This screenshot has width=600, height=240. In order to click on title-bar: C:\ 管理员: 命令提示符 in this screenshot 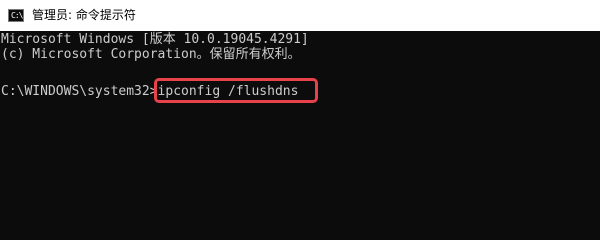, I will do `click(300, 15)`.